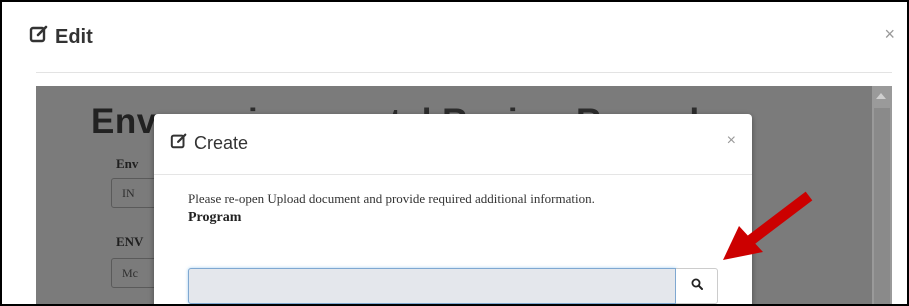 The image size is (909, 306). Describe the element at coordinates (453, 144) in the screenshot. I see `create-dialog-header: Create ×` at that location.